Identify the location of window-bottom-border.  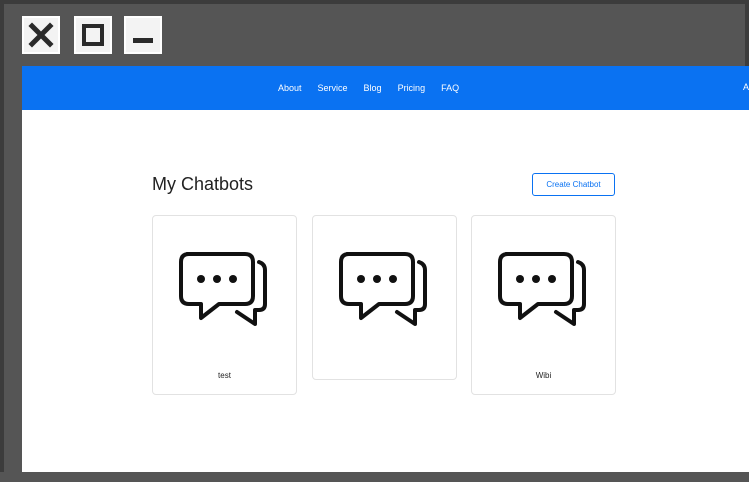
(374, 477).